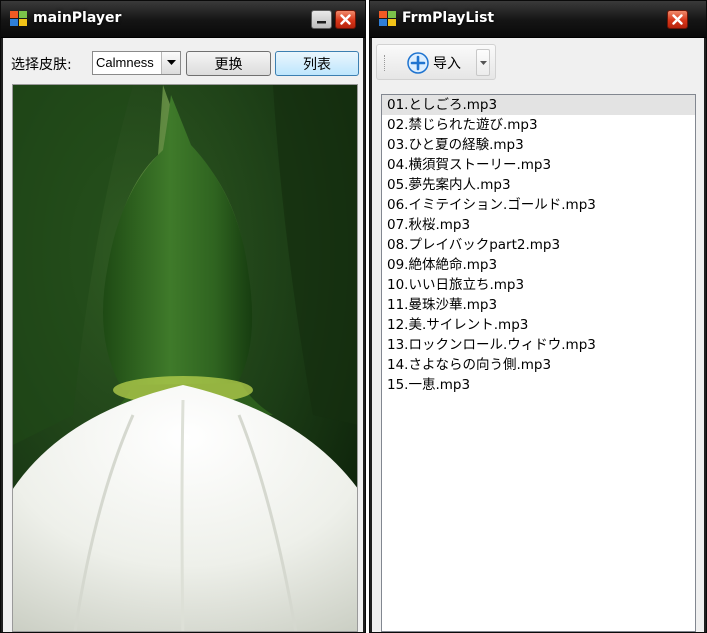 This screenshot has width=707, height=633. I want to click on main-titlebar: mainPlayer, so click(183, 19).